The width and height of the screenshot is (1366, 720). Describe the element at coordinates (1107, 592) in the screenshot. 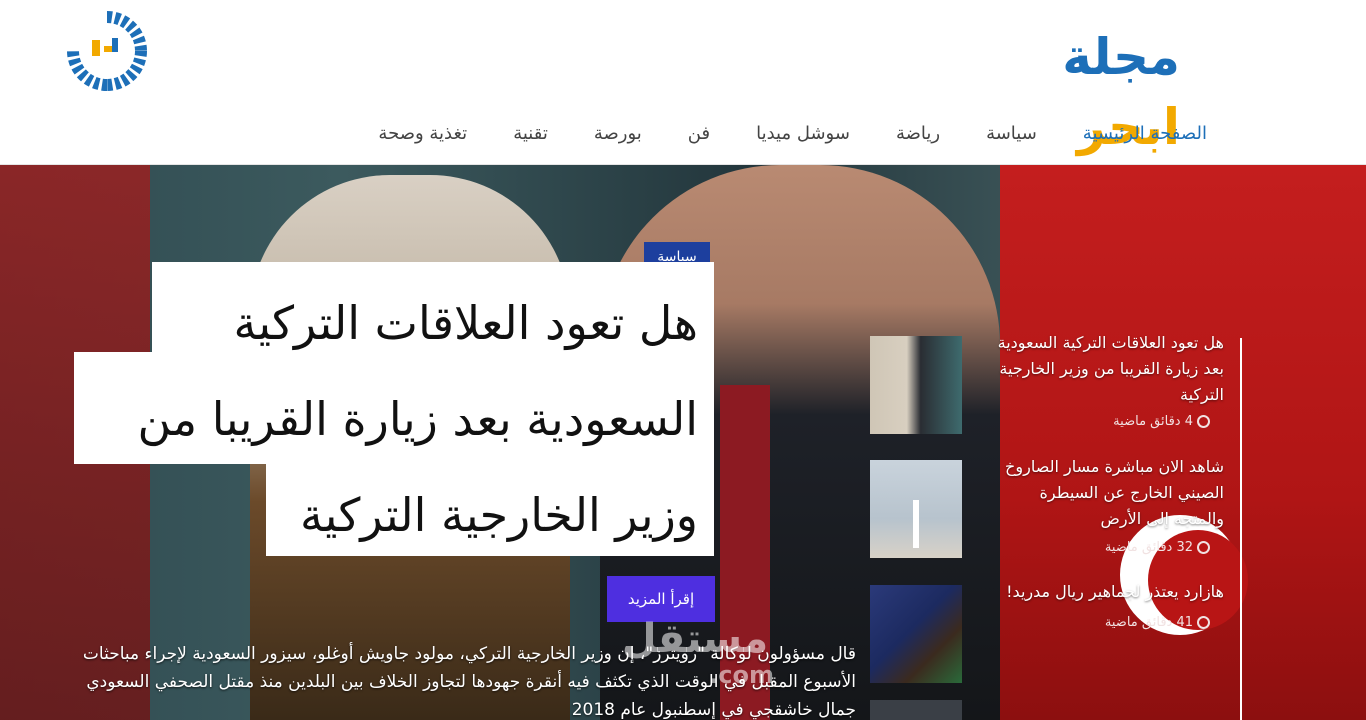

I see `side-news-title: هازارد يعتذر لجماهير ريال مدريد!` at that location.